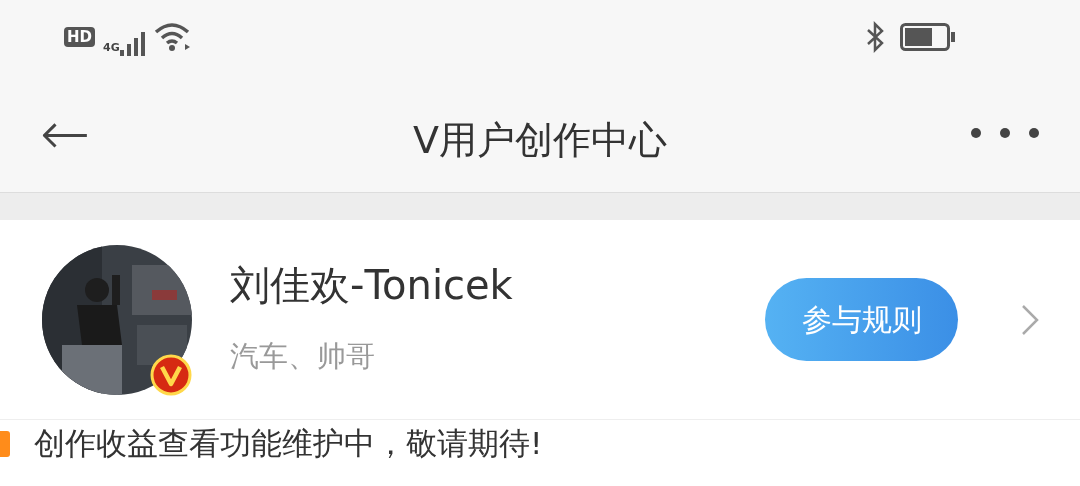 The height and width of the screenshot is (486, 1080). Describe the element at coordinates (111, 47) in the screenshot. I see `network-type: 4G` at that location.